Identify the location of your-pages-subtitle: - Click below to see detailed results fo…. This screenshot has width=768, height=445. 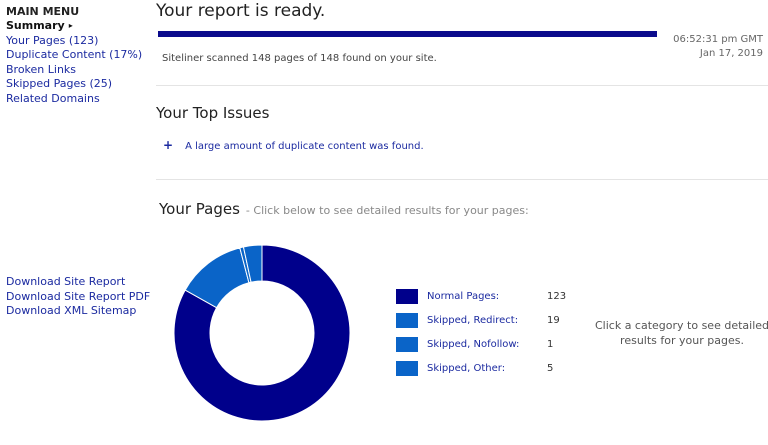
(387, 210).